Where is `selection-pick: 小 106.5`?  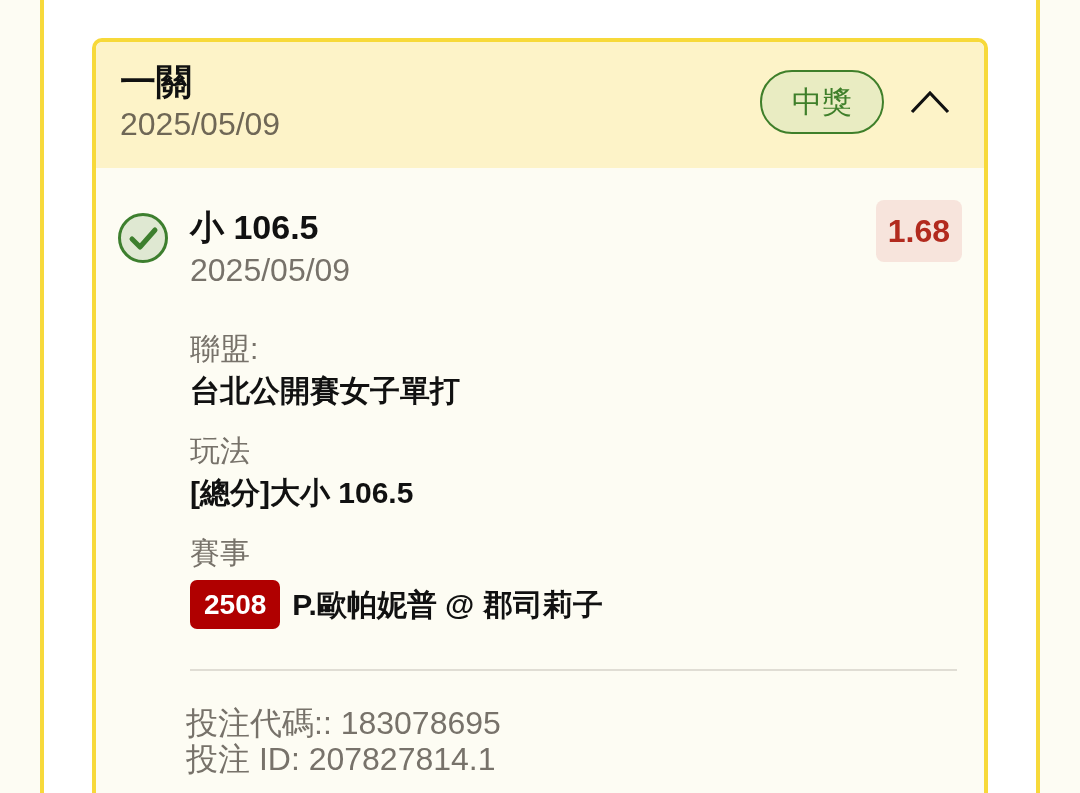 selection-pick: 小 106.5 is located at coordinates (254, 227).